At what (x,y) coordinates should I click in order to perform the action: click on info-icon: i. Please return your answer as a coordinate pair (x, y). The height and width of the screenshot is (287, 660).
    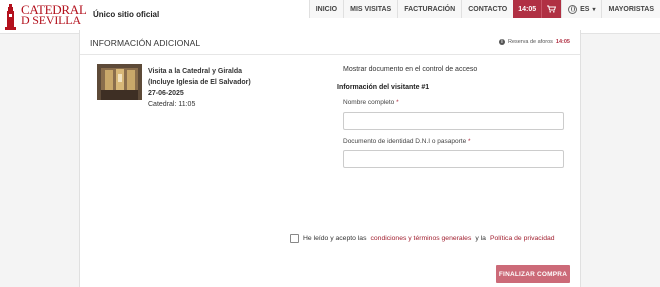
    Looking at the image, I should click on (501, 42).